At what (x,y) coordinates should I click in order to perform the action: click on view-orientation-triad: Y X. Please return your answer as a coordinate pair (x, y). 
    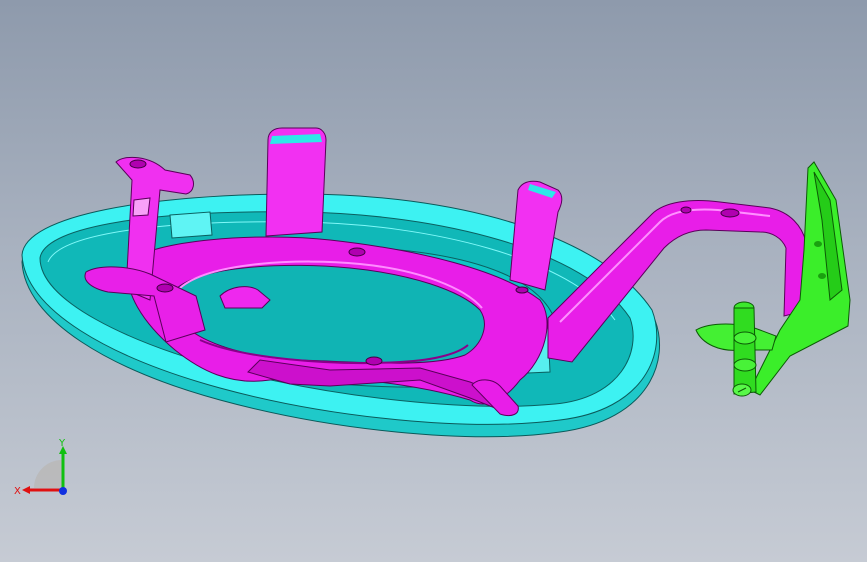
    Looking at the image, I should click on (42, 473).